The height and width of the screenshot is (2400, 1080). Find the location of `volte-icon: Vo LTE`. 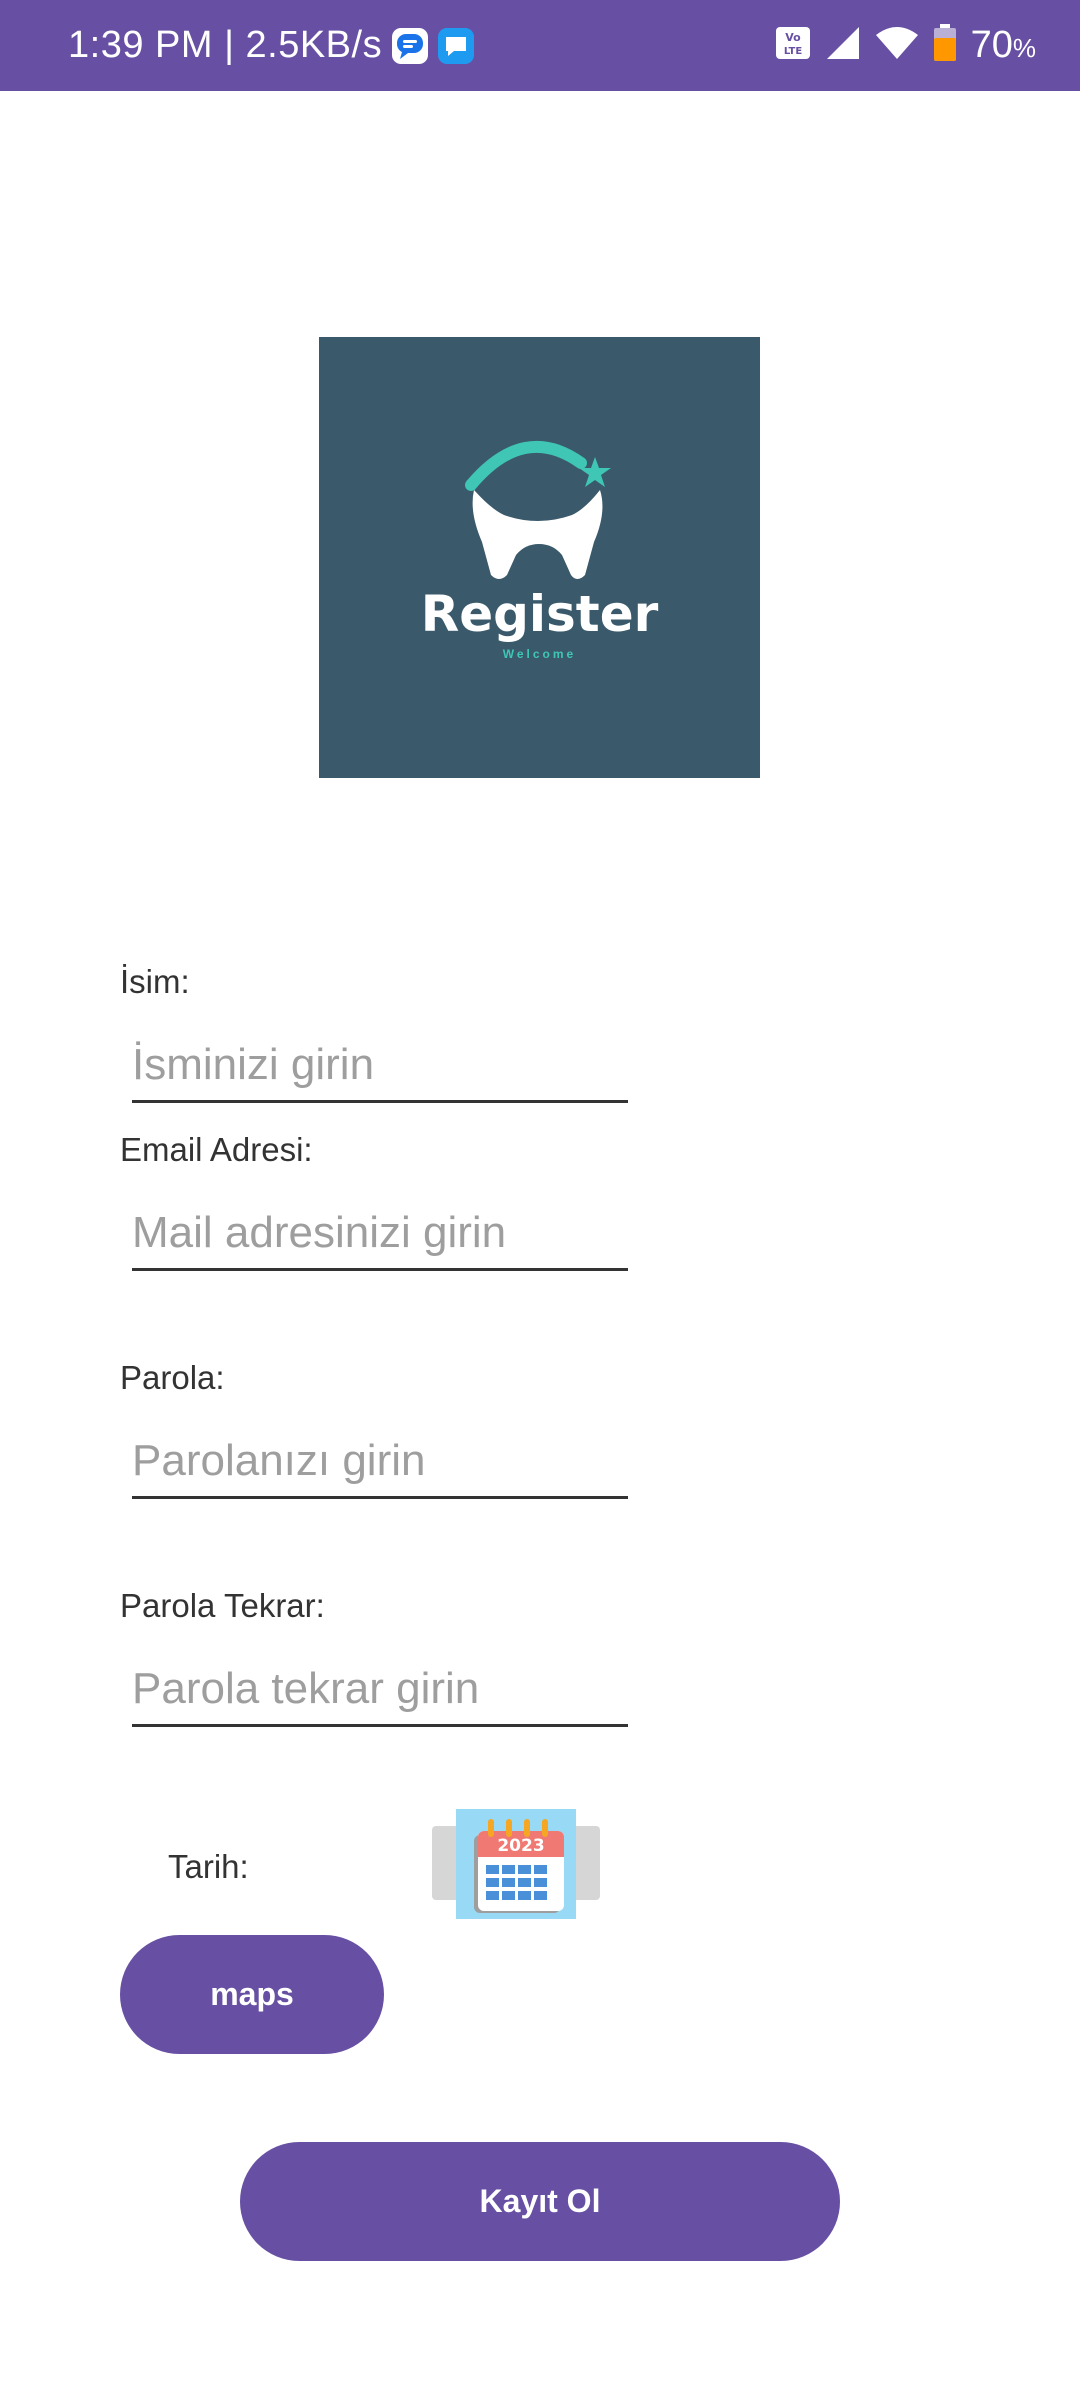

volte-icon: Vo LTE is located at coordinates (793, 45).